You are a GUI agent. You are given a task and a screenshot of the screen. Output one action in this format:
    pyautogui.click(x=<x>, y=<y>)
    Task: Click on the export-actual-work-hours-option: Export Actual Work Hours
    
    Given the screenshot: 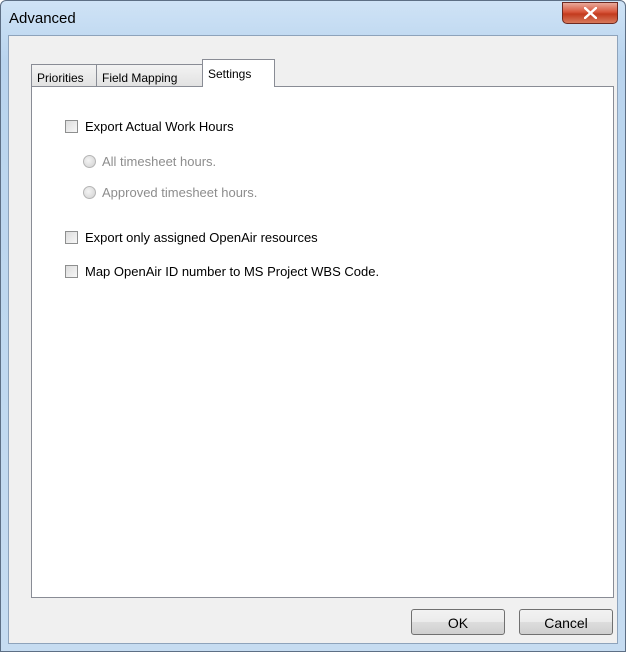 What is the action you would take?
    pyautogui.click(x=149, y=126)
    